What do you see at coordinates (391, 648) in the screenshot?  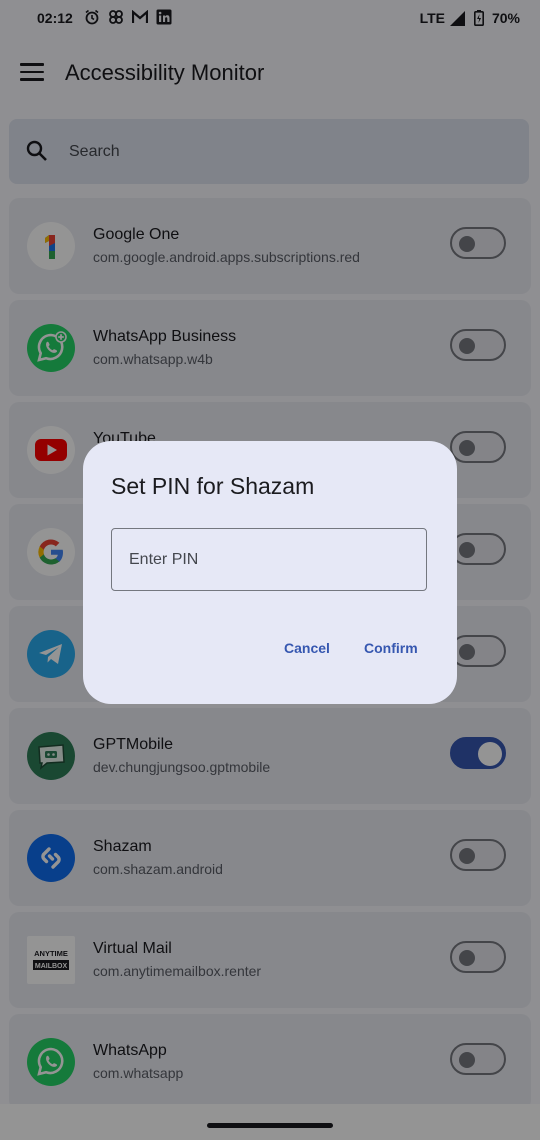 I see `confirm-button: Confirm` at bounding box center [391, 648].